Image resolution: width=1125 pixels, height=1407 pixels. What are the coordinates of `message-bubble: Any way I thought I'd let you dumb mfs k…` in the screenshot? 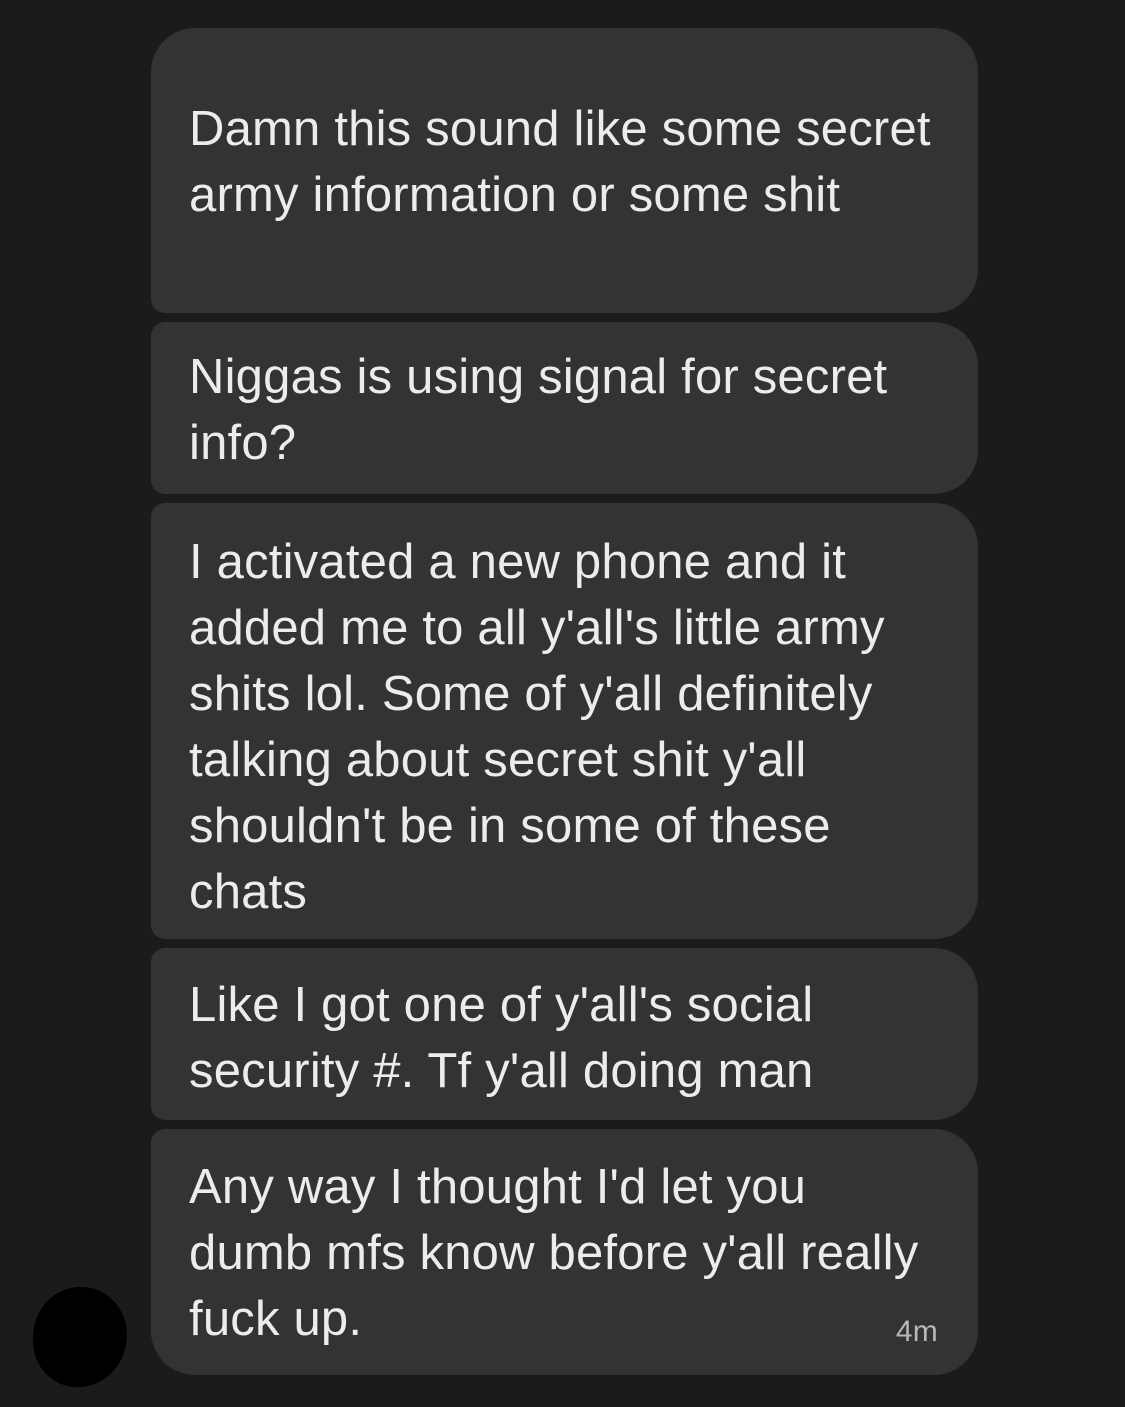 It's located at (564, 1252).